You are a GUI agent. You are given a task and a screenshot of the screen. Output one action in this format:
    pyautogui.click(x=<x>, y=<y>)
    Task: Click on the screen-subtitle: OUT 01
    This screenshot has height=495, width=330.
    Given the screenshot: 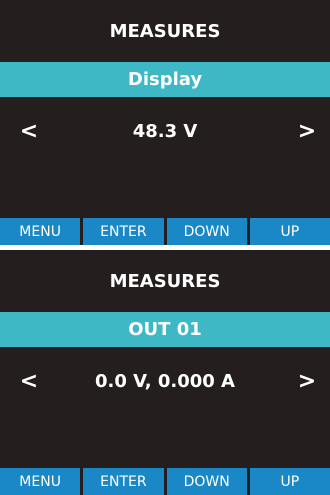 What is the action you would take?
    pyautogui.click(x=165, y=329)
    